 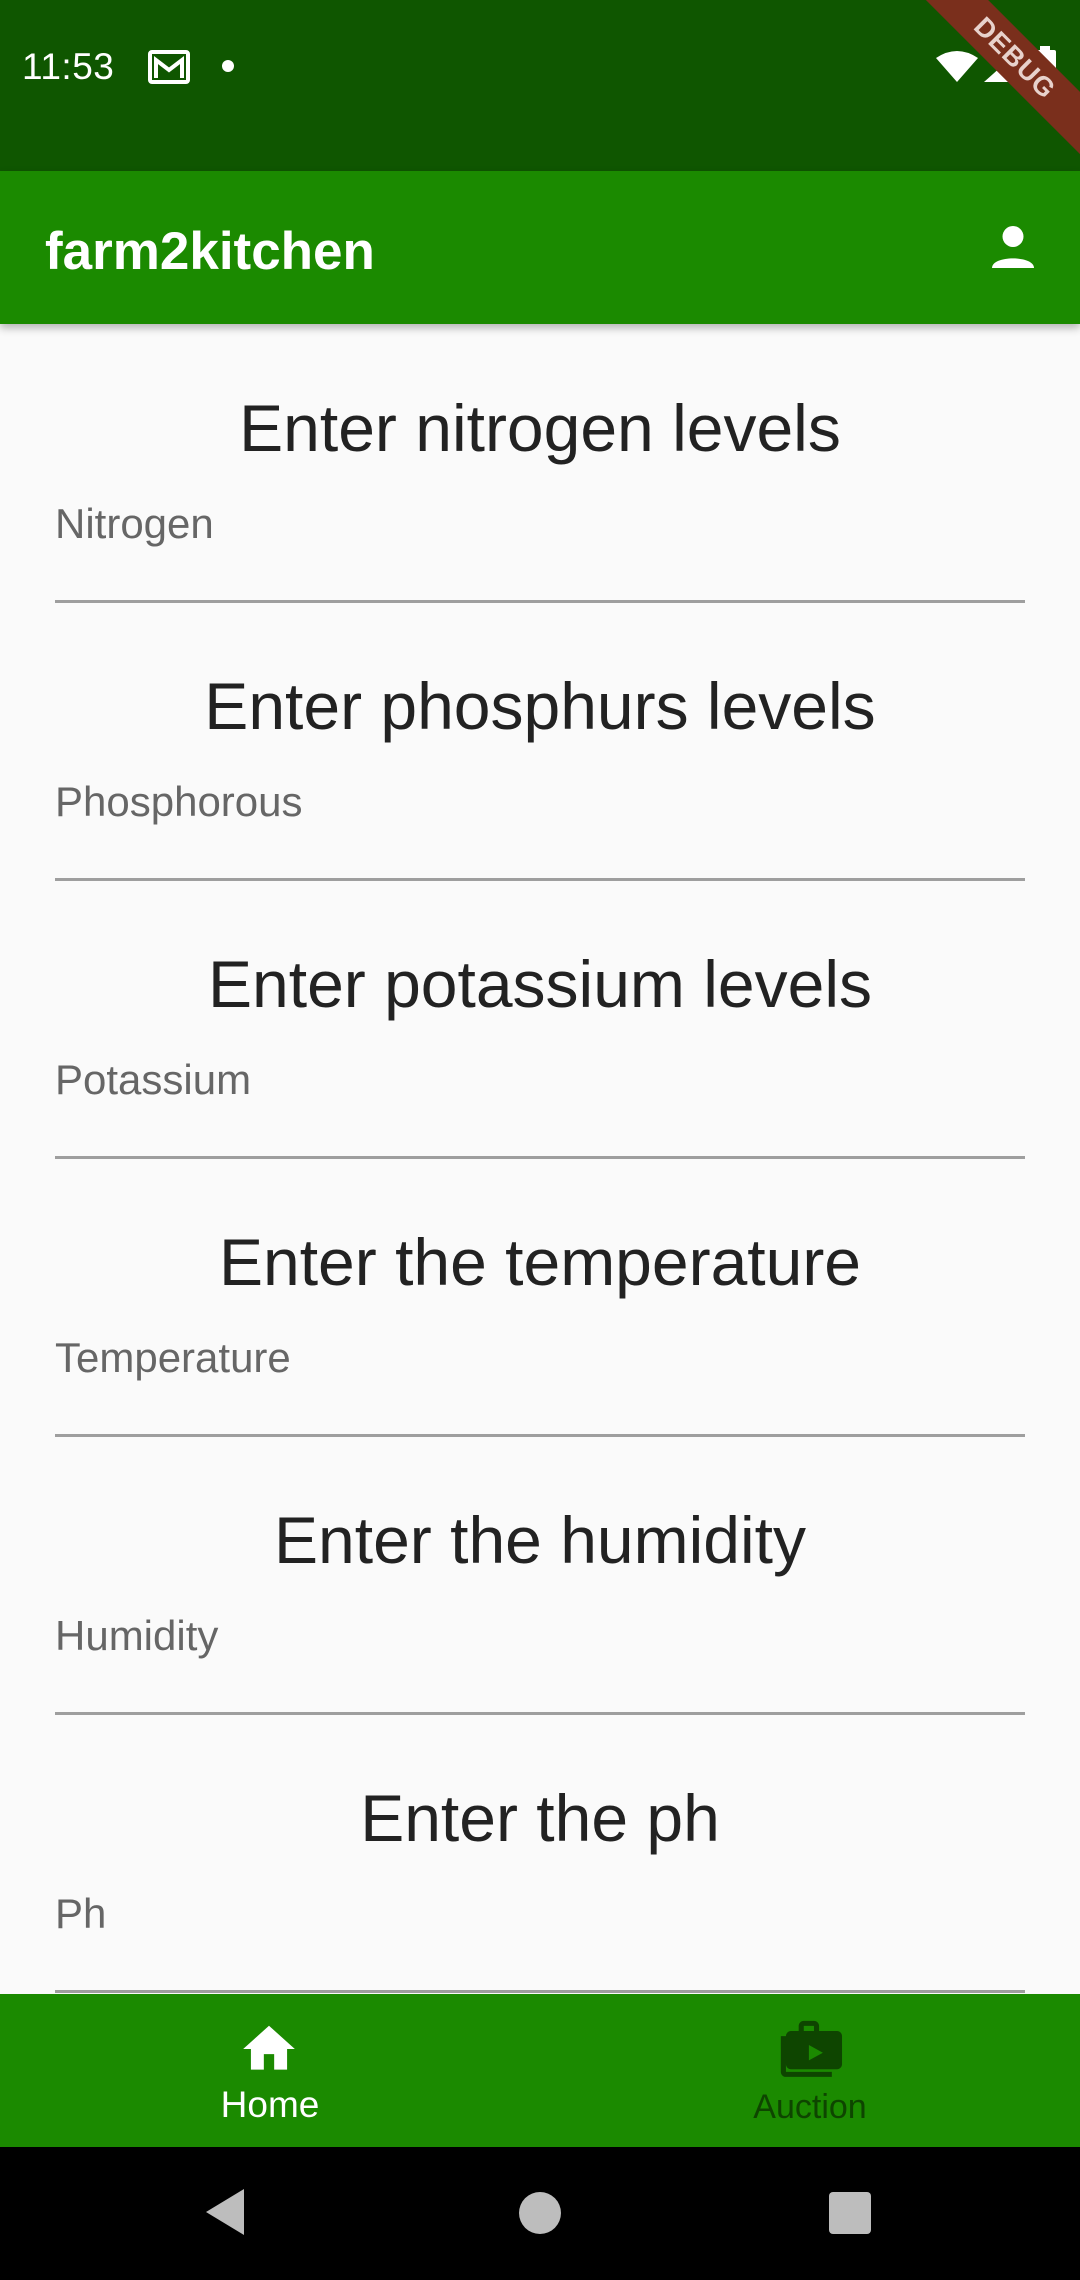 I want to click on phosphorous-heading: Enter phosphurs levels, so click(x=540, y=706).